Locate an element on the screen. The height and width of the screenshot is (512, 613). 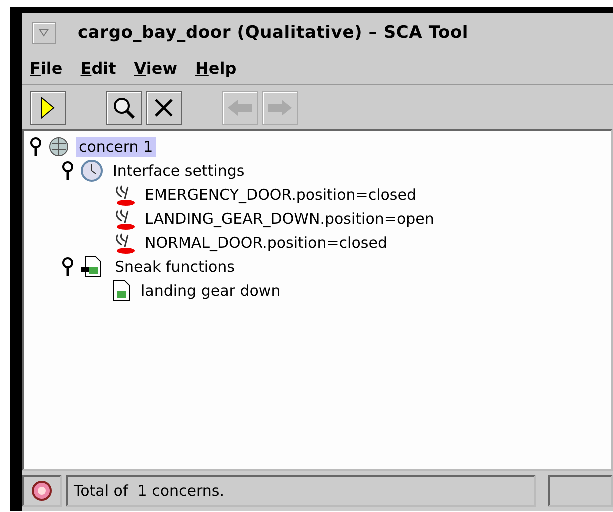
search-icon is located at coordinates (124, 108).